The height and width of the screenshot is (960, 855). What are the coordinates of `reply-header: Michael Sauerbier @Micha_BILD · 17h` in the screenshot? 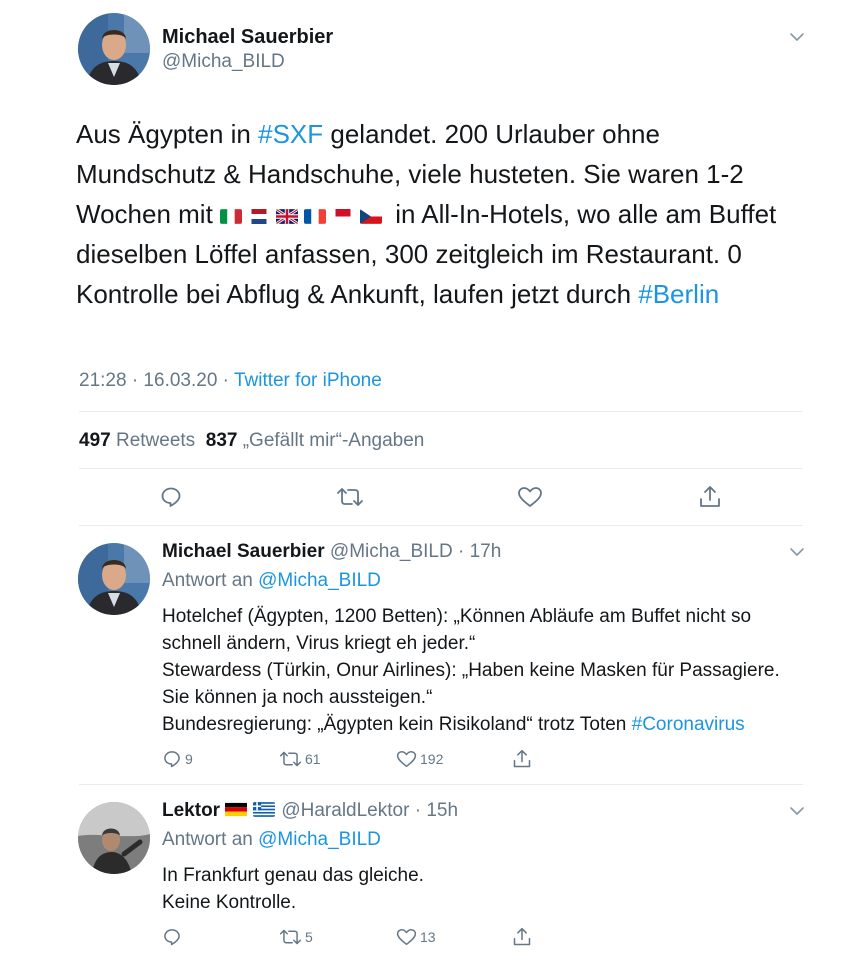 It's located at (331, 552).